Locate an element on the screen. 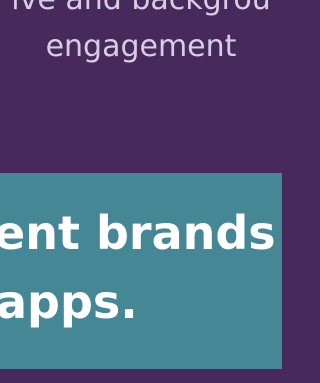  top-text-line-1: ive and backgrou is located at coordinates (141, 9).